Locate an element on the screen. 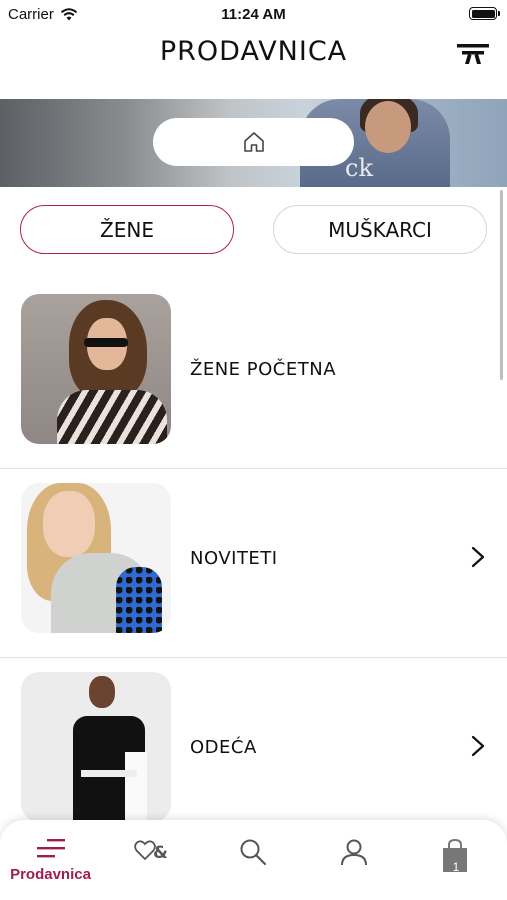 The width and height of the screenshot is (507, 900). tab-label: Prodavnica is located at coordinates (50, 874).